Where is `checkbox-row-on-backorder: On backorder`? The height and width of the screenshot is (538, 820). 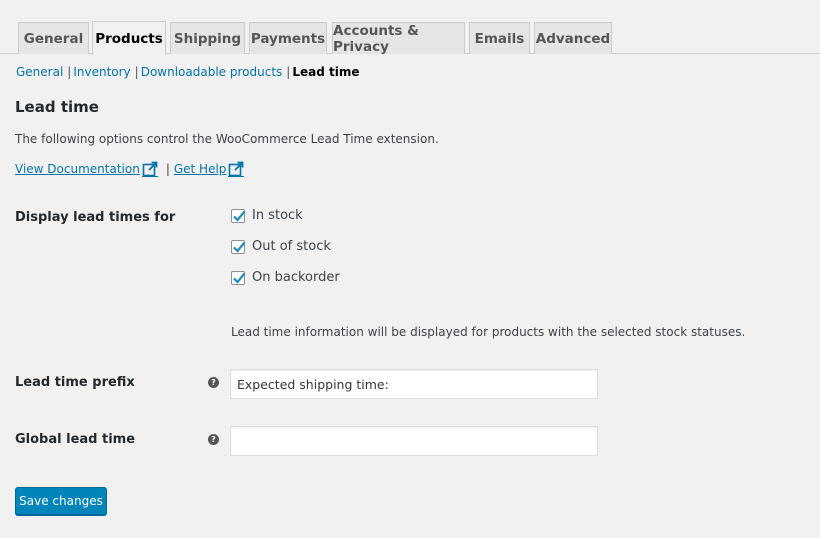
checkbox-row-on-backorder: On backorder is located at coordinates (285, 277).